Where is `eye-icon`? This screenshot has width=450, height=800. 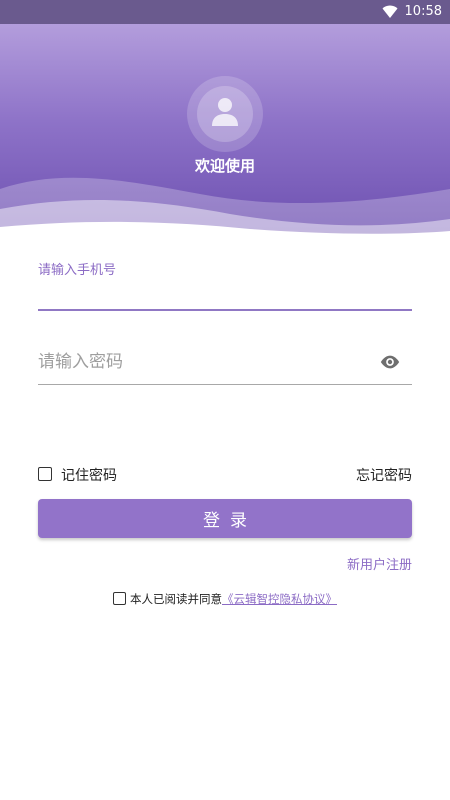
eye-icon is located at coordinates (390, 362).